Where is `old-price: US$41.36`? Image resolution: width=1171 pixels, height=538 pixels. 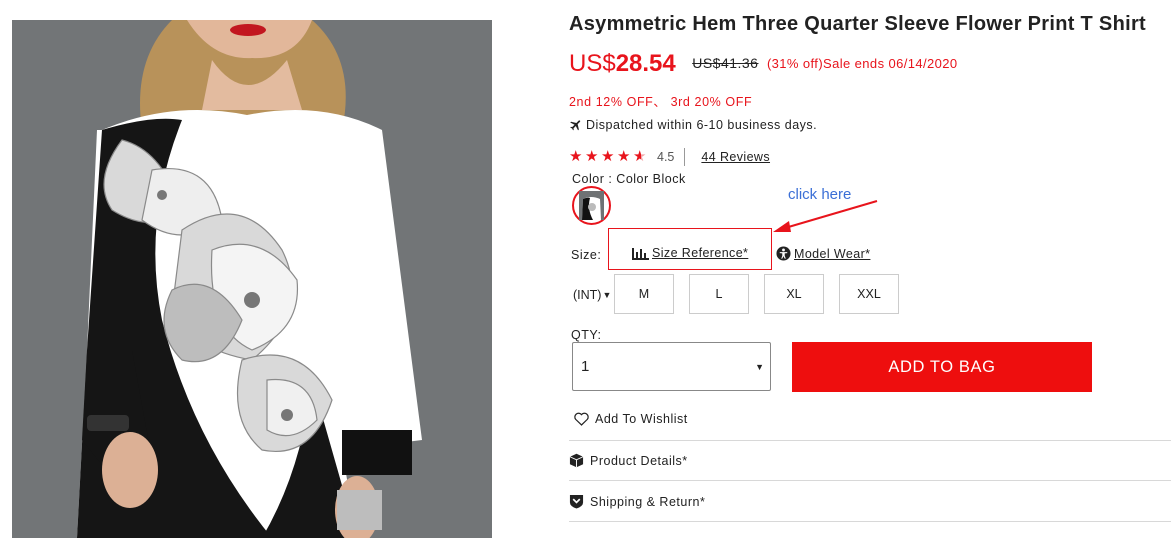 old-price: US$41.36 is located at coordinates (725, 63).